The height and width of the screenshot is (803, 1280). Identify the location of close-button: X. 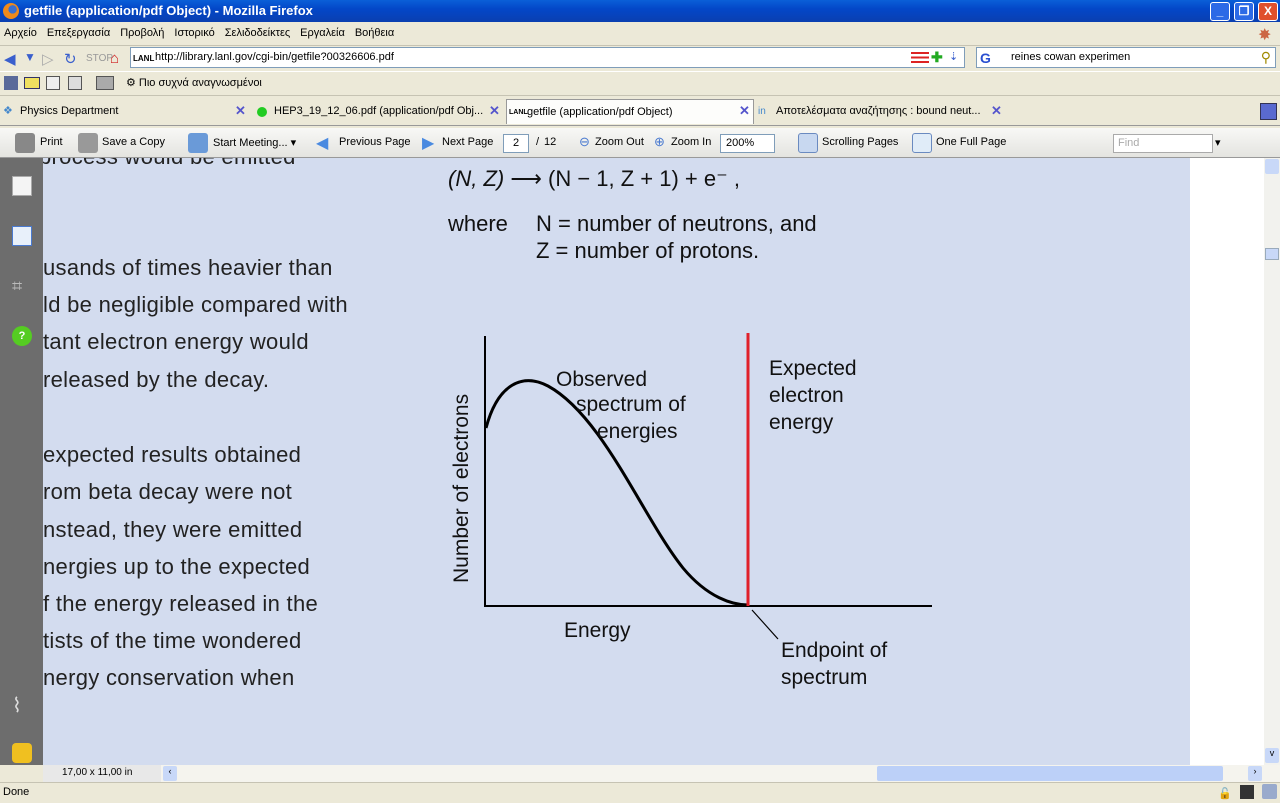
(1268, 11).